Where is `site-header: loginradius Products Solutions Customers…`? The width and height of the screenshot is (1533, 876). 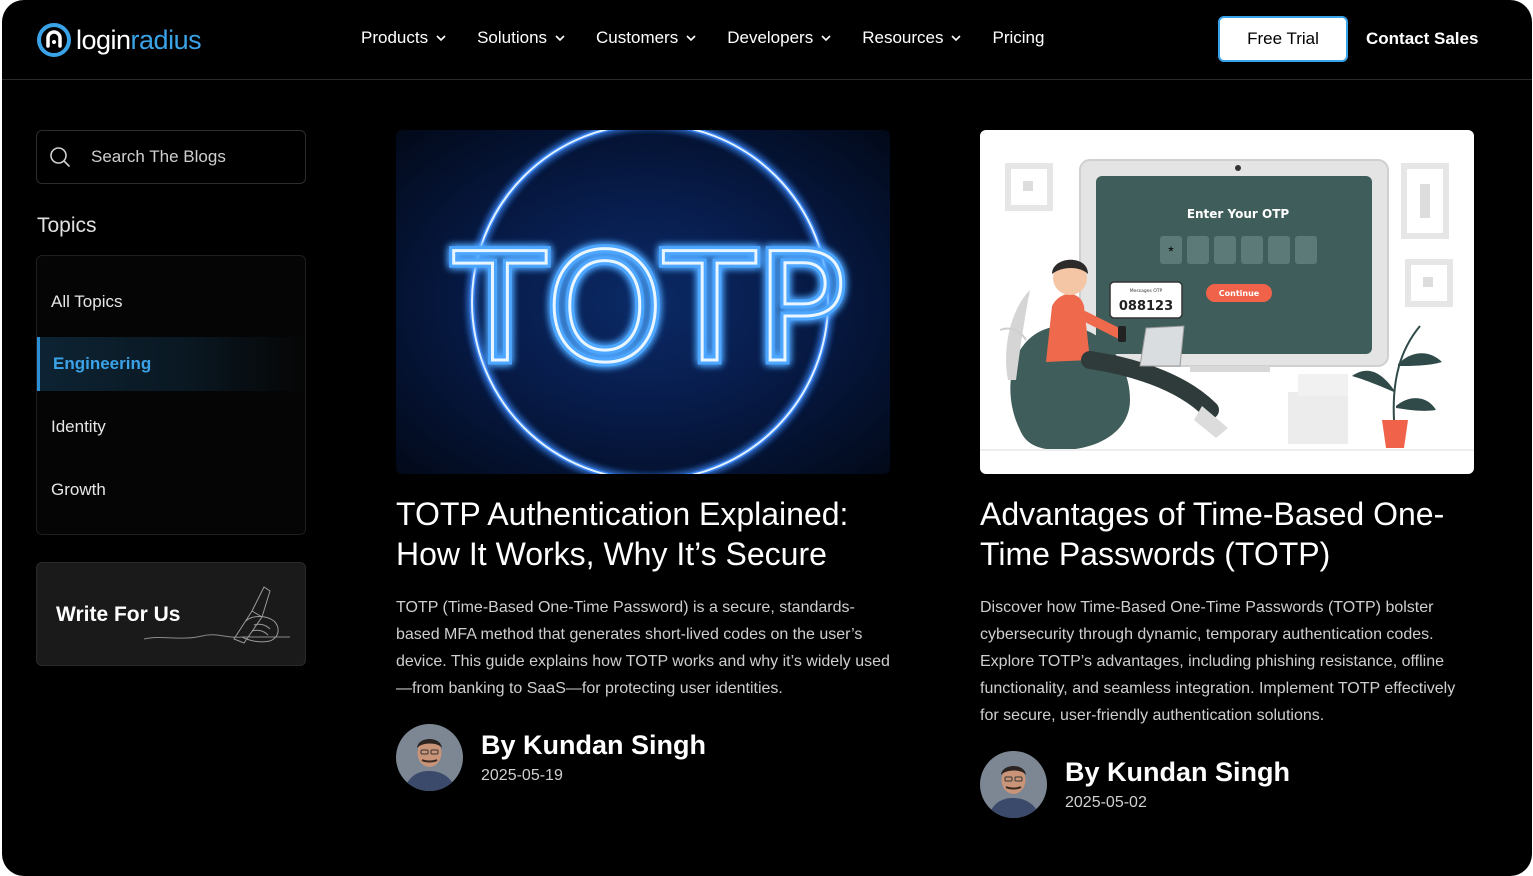
site-header: loginradius Products Solutions Customers… is located at coordinates (767, 40).